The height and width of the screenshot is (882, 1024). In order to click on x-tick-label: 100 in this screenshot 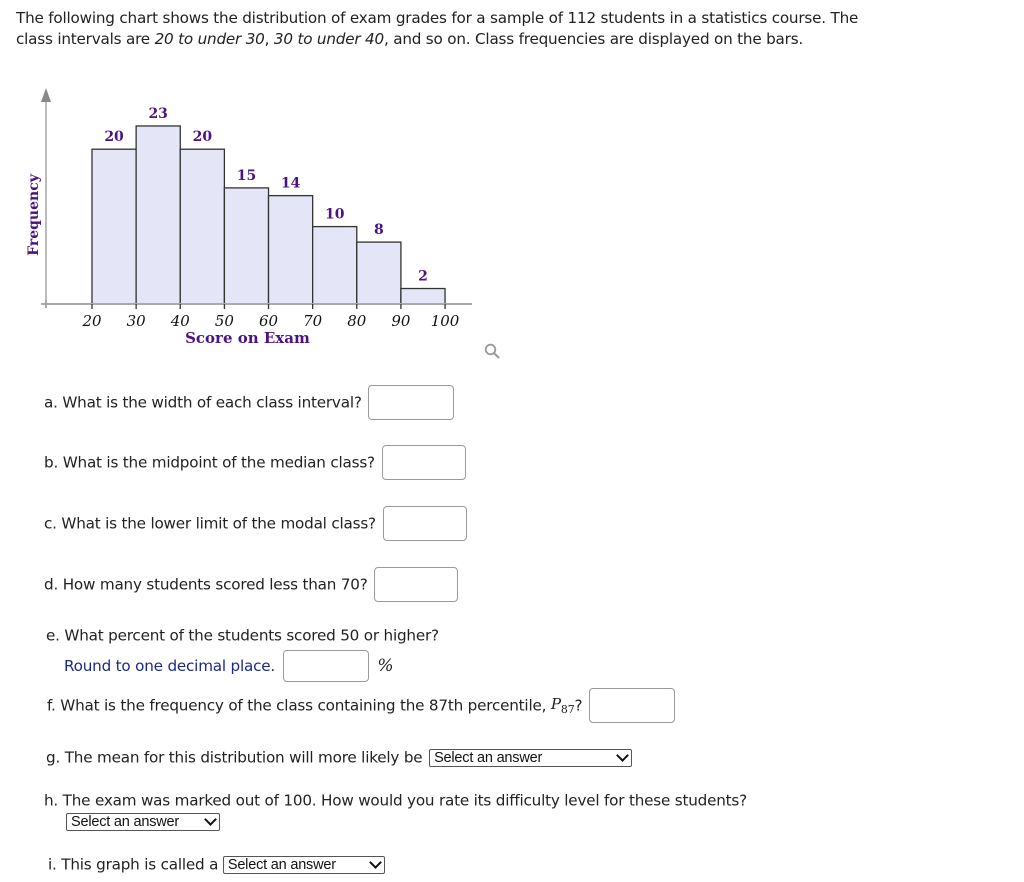, I will do `click(445, 321)`.